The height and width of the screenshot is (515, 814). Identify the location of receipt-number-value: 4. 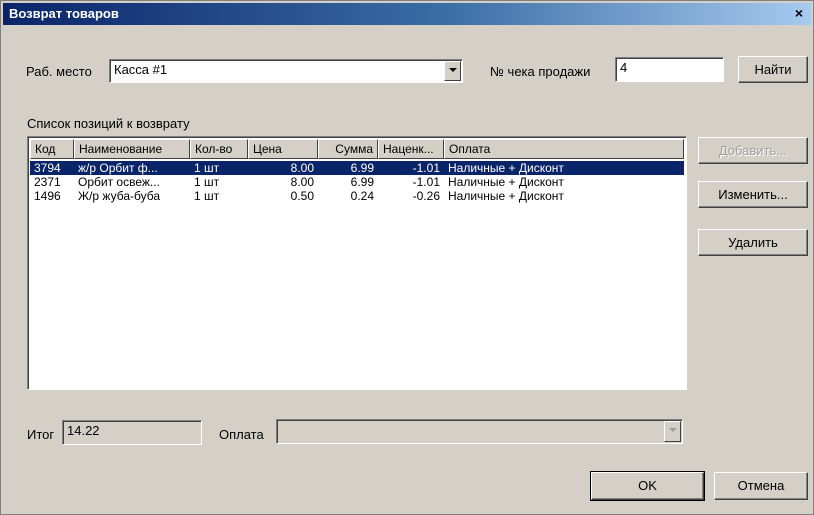
(624, 67).